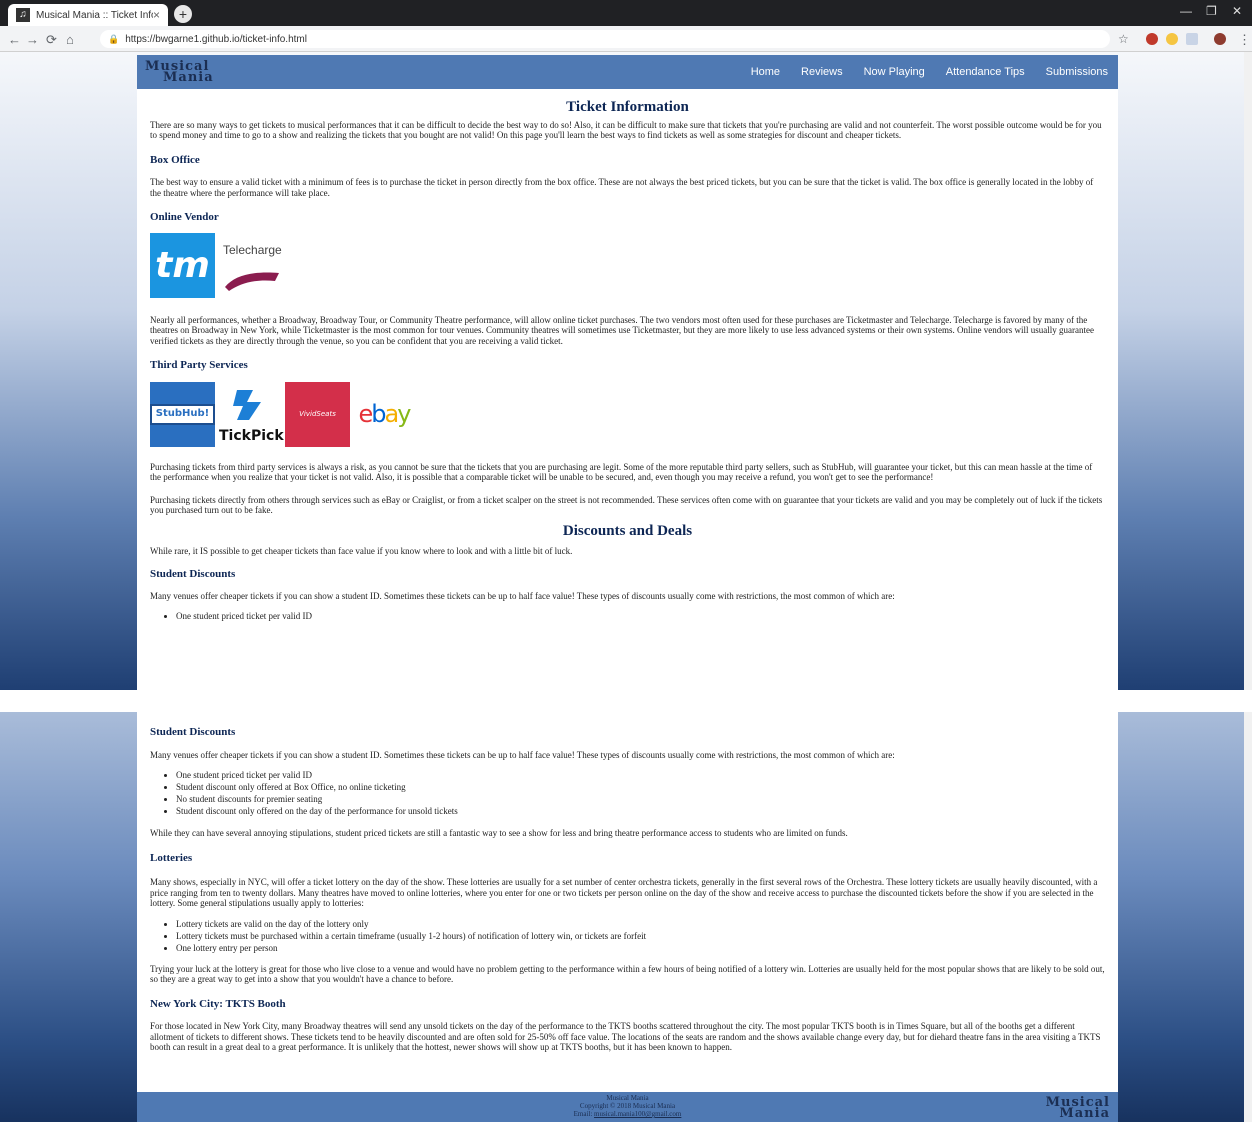 The height and width of the screenshot is (1122, 1252). What do you see at coordinates (765, 72) in the screenshot?
I see `nav-home: Home` at bounding box center [765, 72].